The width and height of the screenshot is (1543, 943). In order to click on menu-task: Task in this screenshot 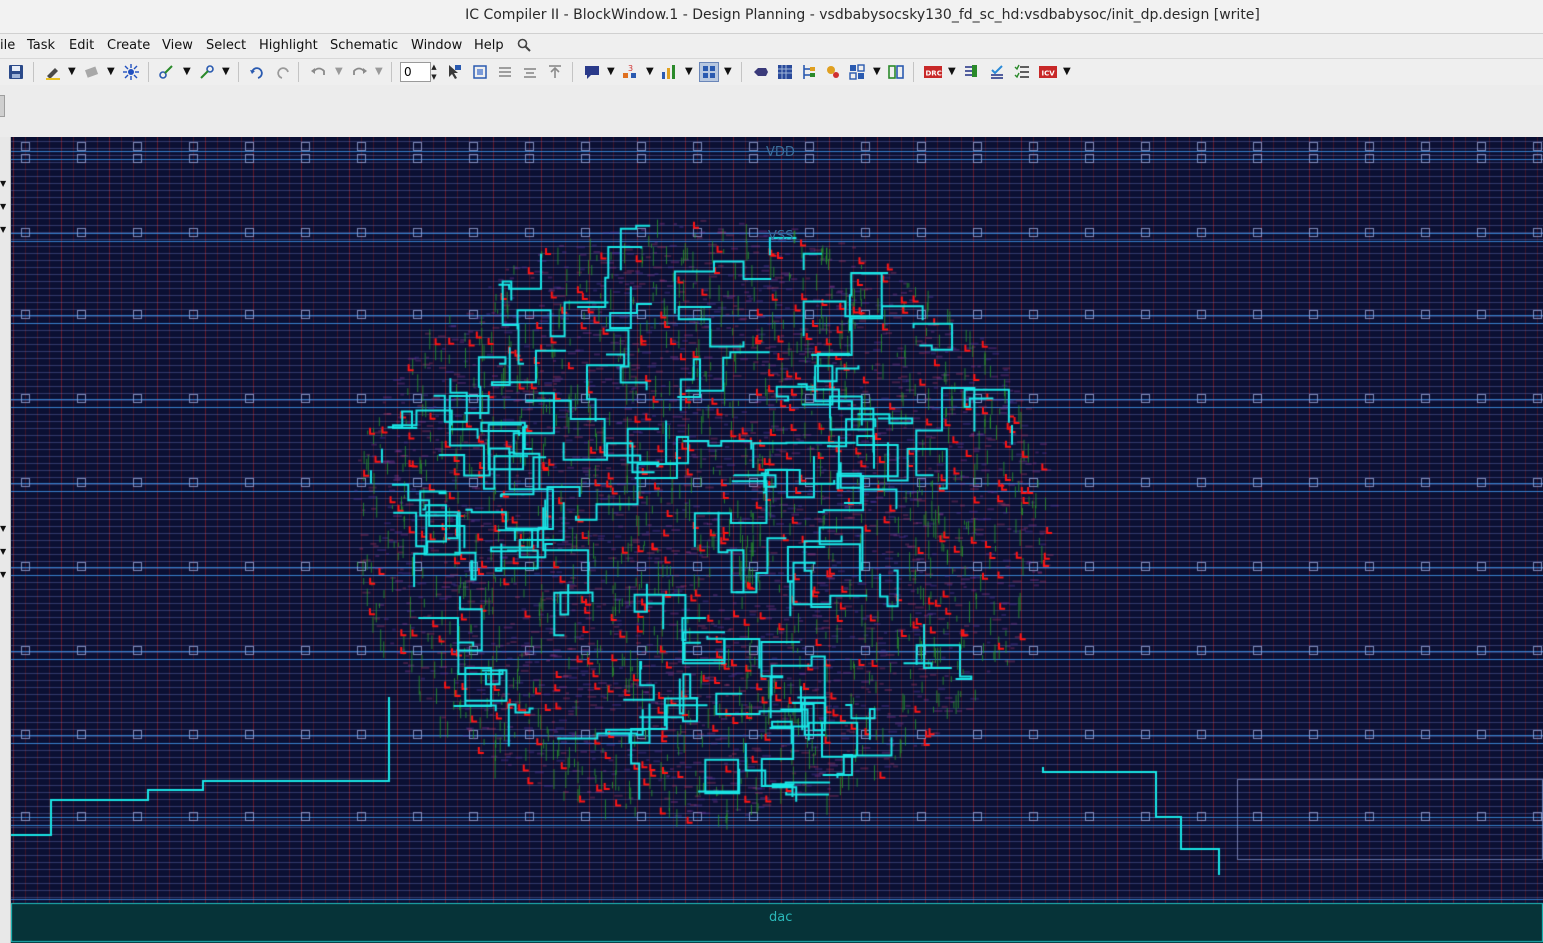, I will do `click(41, 45)`.